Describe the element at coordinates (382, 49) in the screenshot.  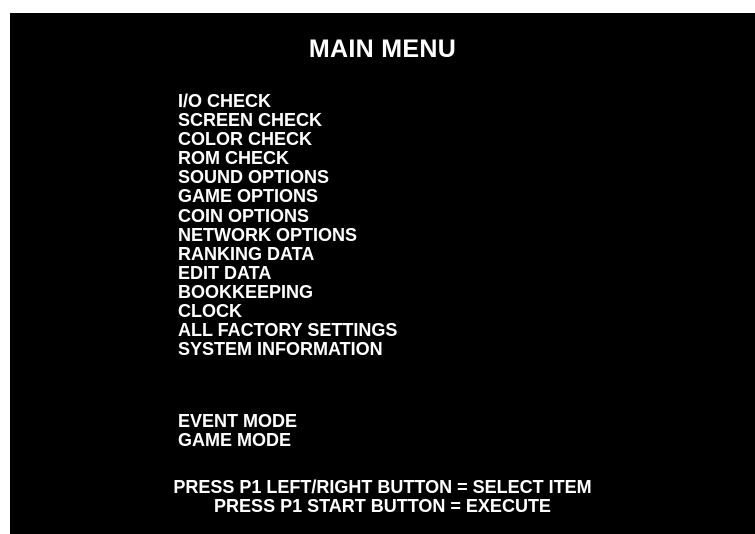
I see `page-title: MAIN MENU` at that location.